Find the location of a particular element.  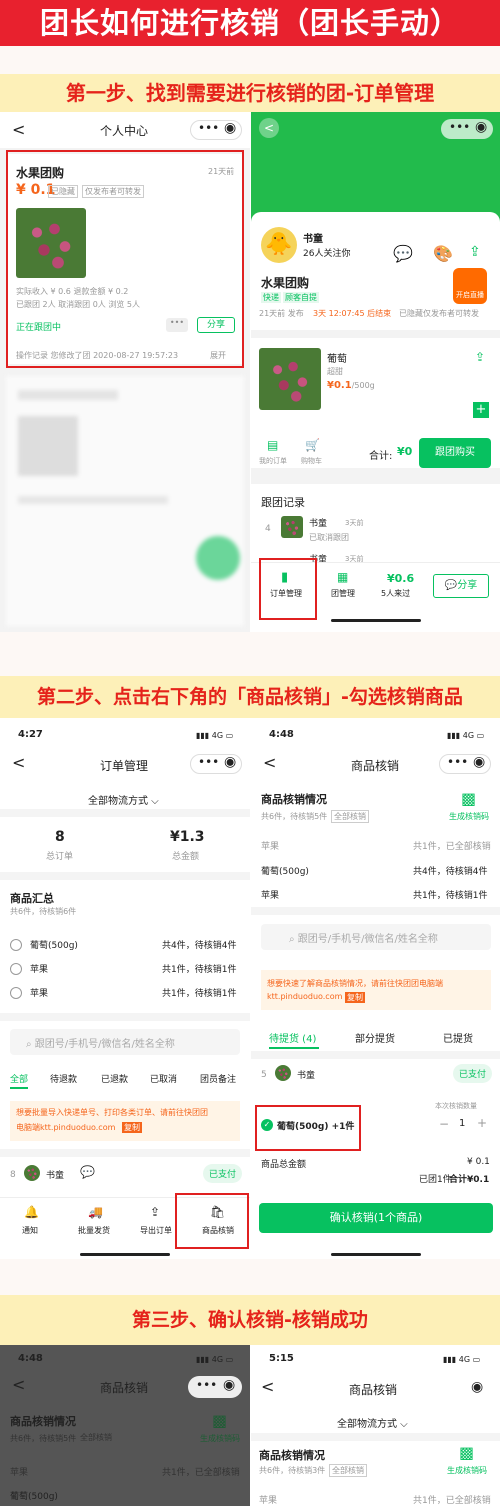

tab-cancelled: 已取消 is located at coordinates (163, 1078).